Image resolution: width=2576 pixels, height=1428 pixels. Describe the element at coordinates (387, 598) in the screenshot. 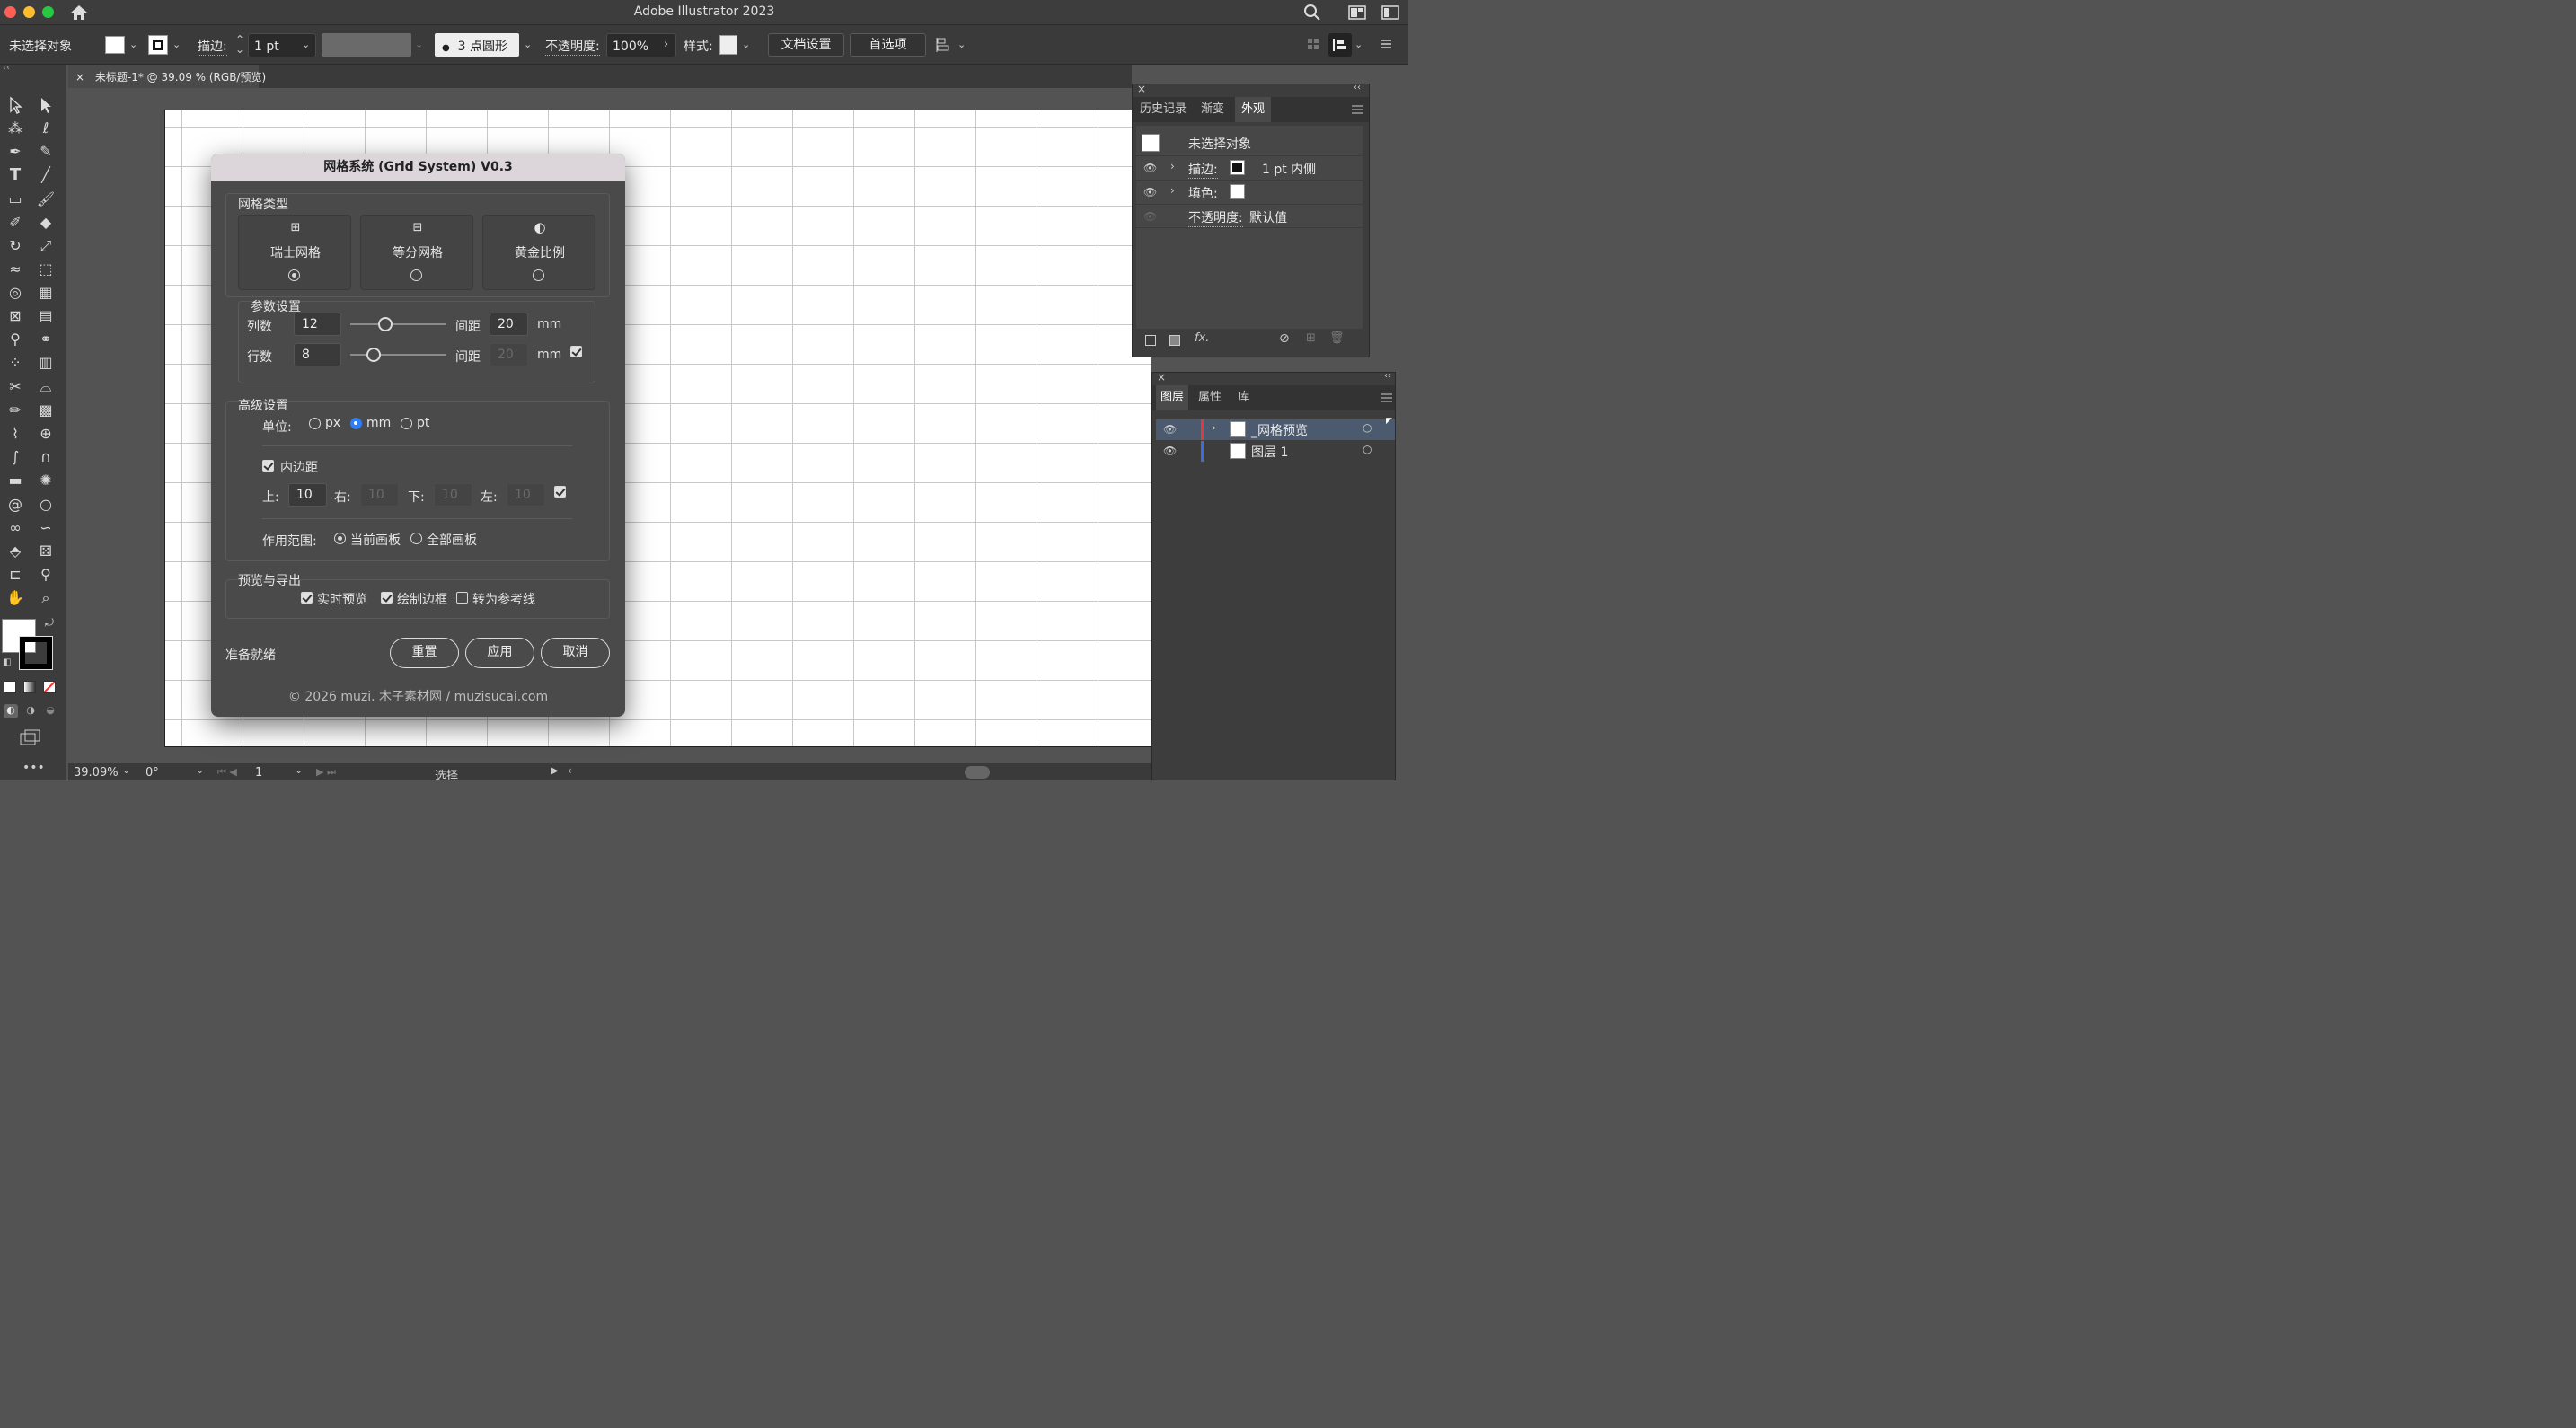

I see `draw-border-checkbox` at that location.